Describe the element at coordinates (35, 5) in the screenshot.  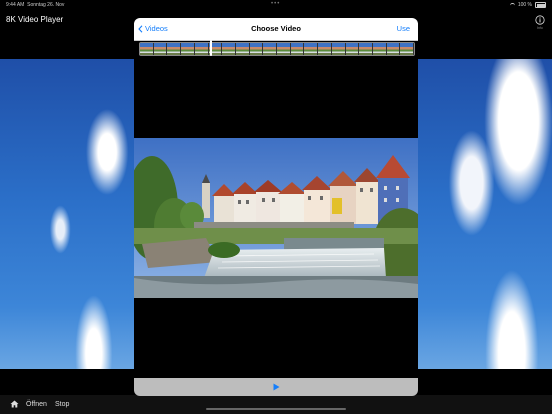
I see `status-time: 9:44 AM Sonntag 26. Nov` at that location.